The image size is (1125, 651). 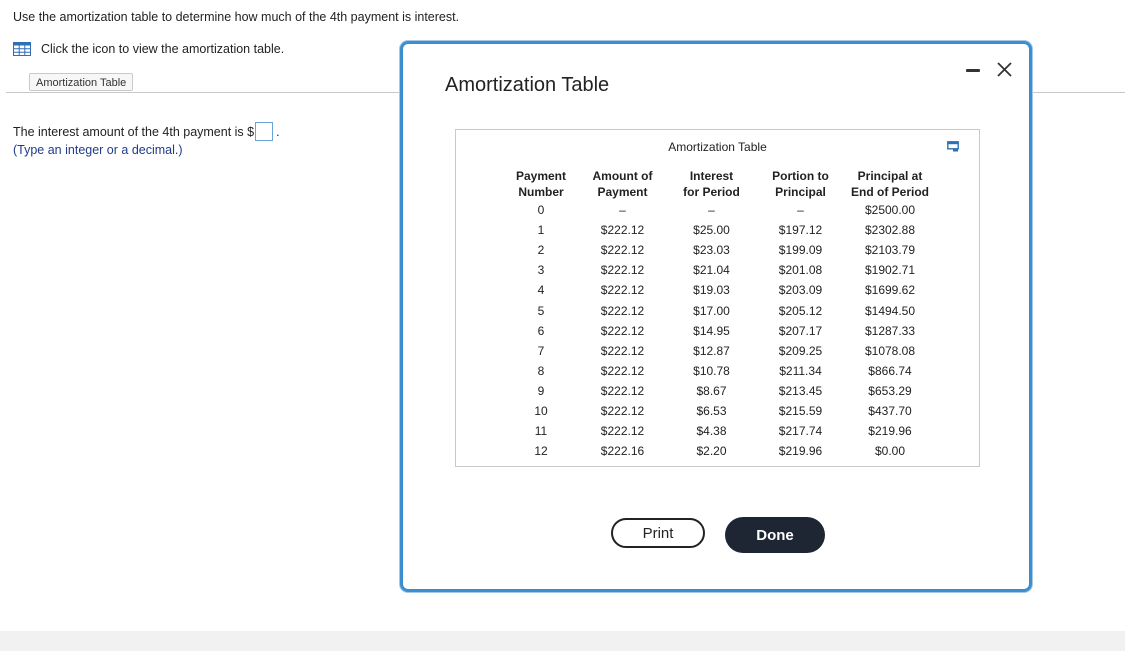 What do you see at coordinates (890, 451) in the screenshot?
I see `table-cell: $0.00` at bounding box center [890, 451].